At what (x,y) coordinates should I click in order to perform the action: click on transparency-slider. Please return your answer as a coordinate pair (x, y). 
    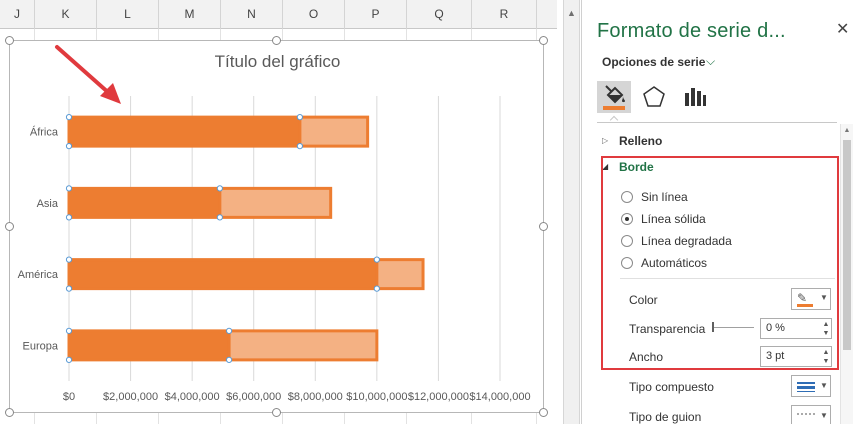
    Looking at the image, I should click on (733, 327).